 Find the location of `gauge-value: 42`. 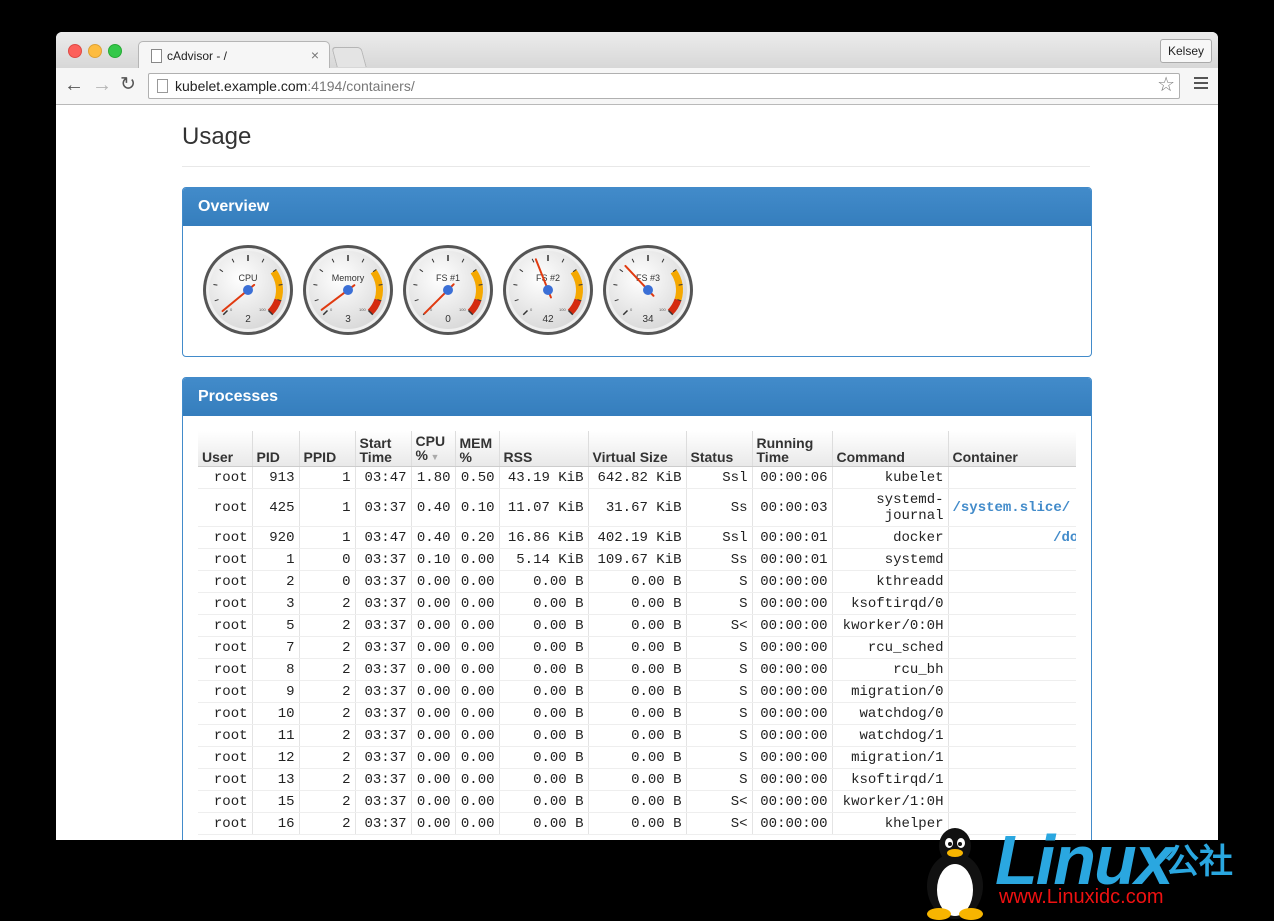

gauge-value: 42 is located at coordinates (548, 319).